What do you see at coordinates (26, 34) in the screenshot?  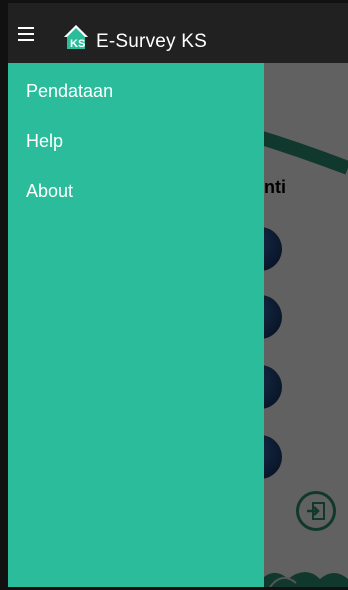 I see `hamburger-menu-icon` at bounding box center [26, 34].